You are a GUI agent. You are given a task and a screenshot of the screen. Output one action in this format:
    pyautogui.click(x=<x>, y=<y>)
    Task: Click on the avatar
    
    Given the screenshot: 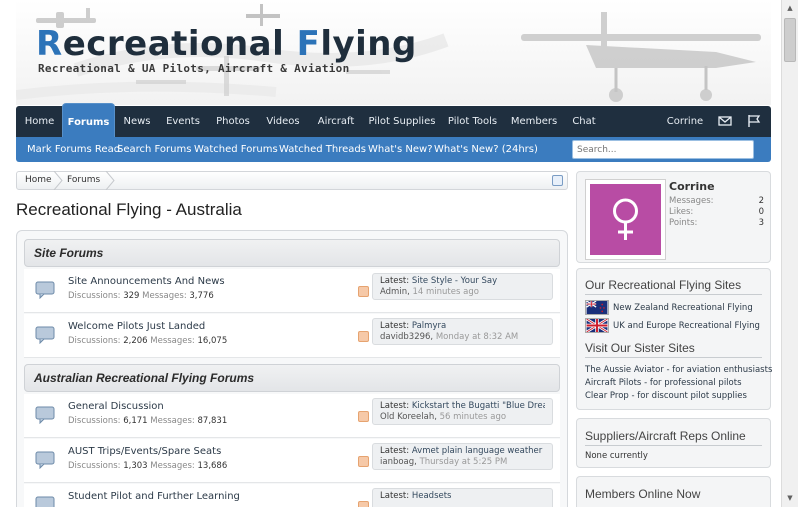 What is the action you would take?
    pyautogui.click(x=625, y=219)
    